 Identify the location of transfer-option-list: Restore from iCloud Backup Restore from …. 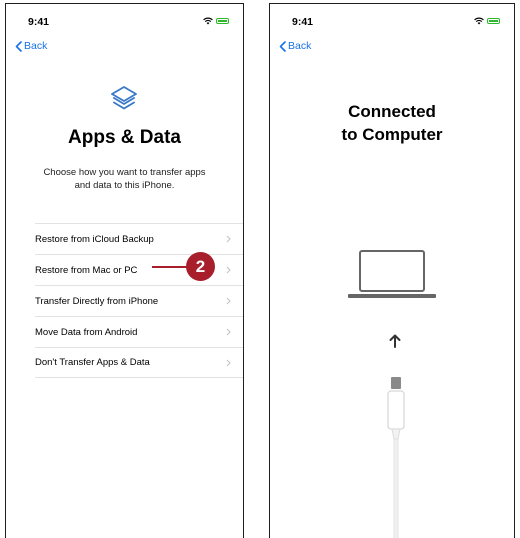
(139, 300).